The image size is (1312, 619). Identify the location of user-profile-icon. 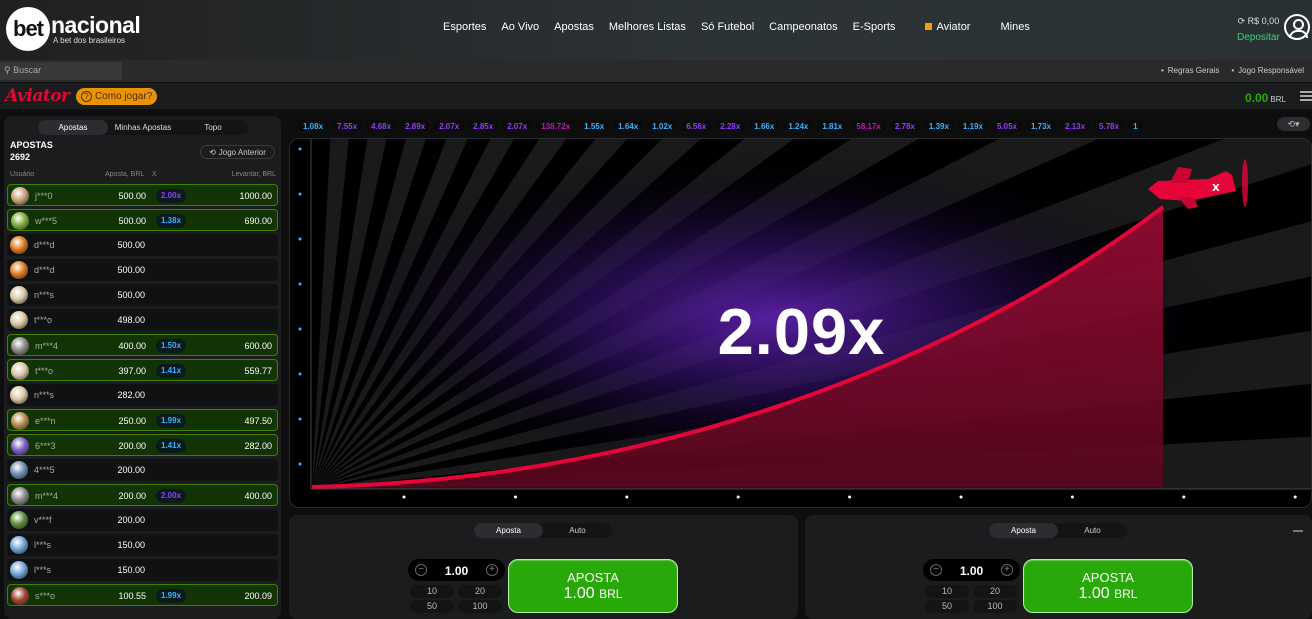
(1297, 27).